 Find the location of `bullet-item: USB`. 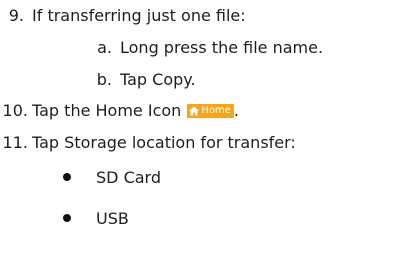

bullet-item: USB is located at coordinates (209, 219).